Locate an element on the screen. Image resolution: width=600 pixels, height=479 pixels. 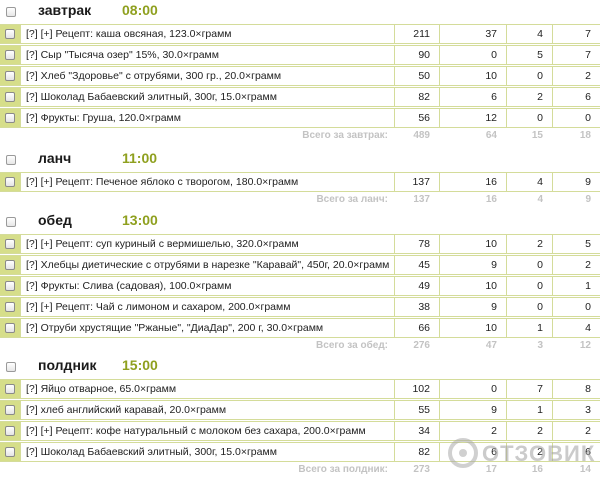
carbs-total-cell: 64 is located at coordinates (472, 136).